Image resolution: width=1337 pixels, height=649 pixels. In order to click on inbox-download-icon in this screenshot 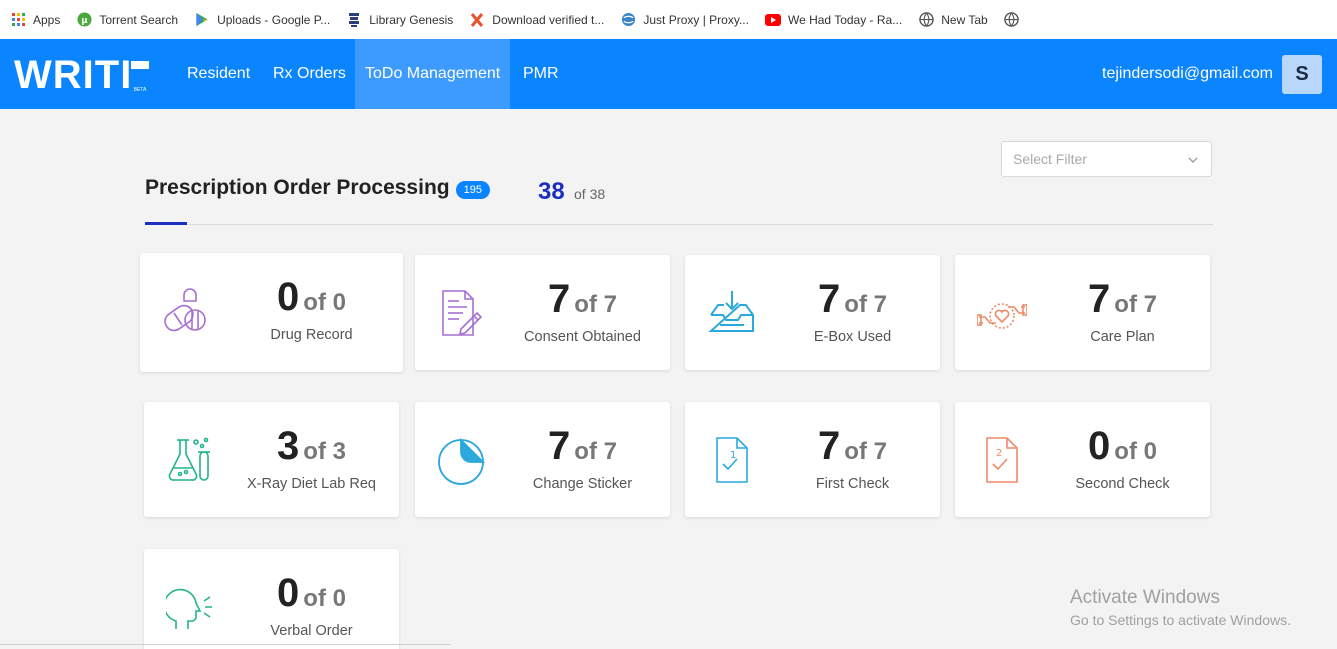, I will do `click(732, 314)`.